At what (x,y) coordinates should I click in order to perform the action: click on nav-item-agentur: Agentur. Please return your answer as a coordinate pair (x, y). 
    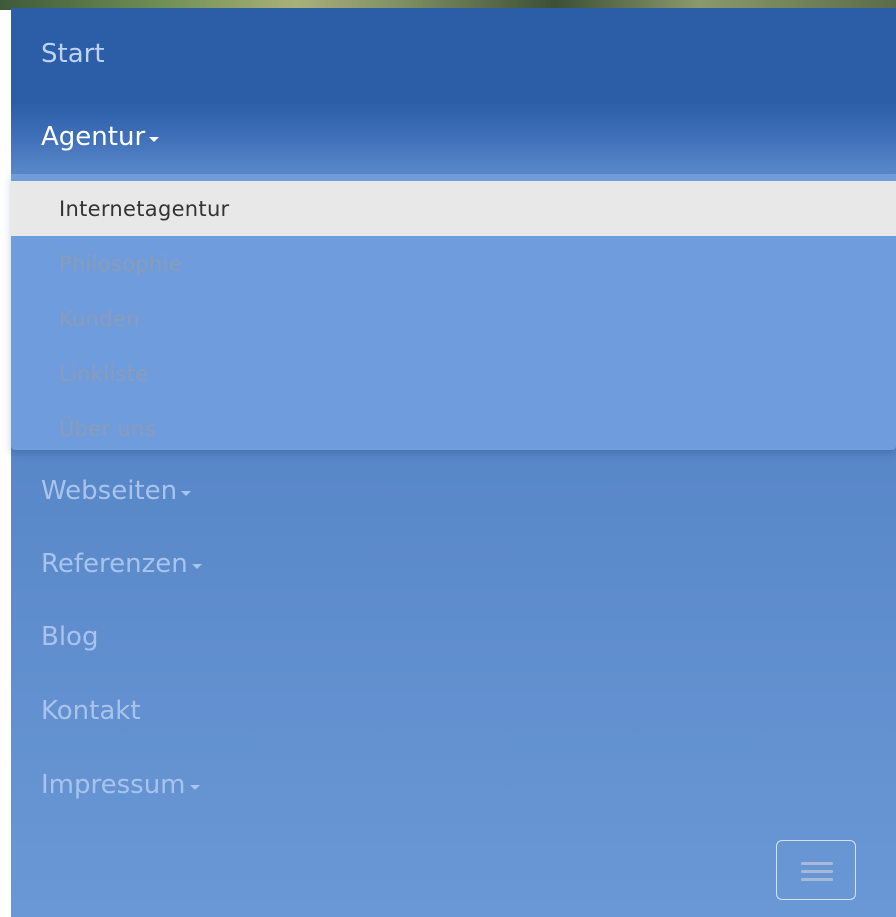
    Looking at the image, I should click on (453, 137).